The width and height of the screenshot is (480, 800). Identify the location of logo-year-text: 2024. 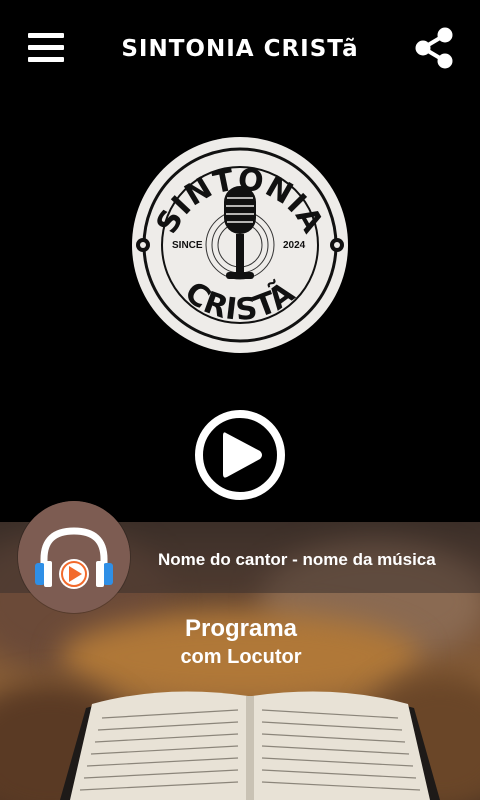
(294, 245).